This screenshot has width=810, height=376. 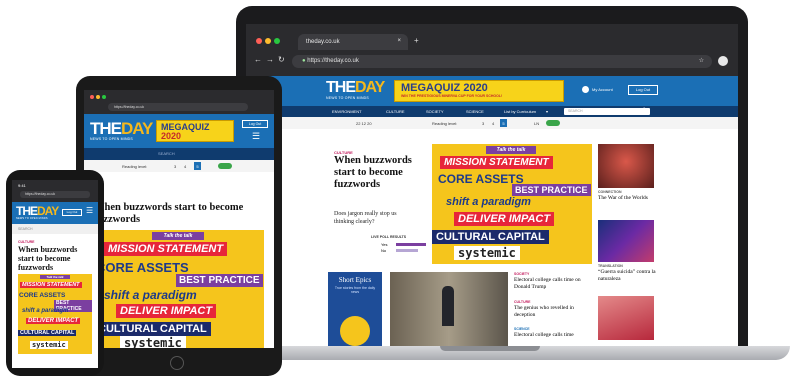 What do you see at coordinates (268, 41) in the screenshot?
I see `minimize-window-icon` at bounding box center [268, 41].